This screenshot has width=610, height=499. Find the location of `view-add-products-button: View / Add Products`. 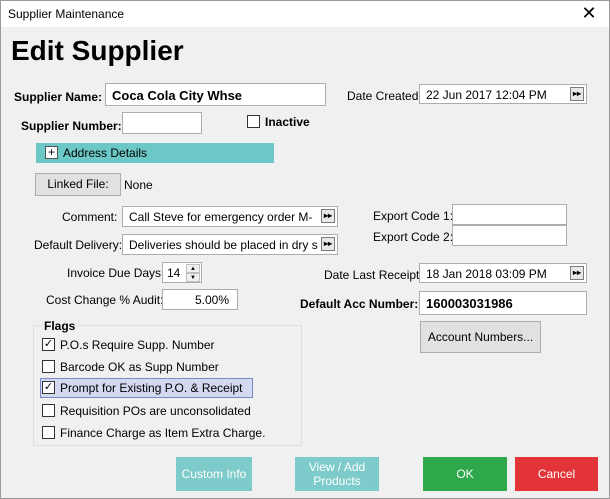

view-add-products-button: View / Add Products is located at coordinates (337, 474).